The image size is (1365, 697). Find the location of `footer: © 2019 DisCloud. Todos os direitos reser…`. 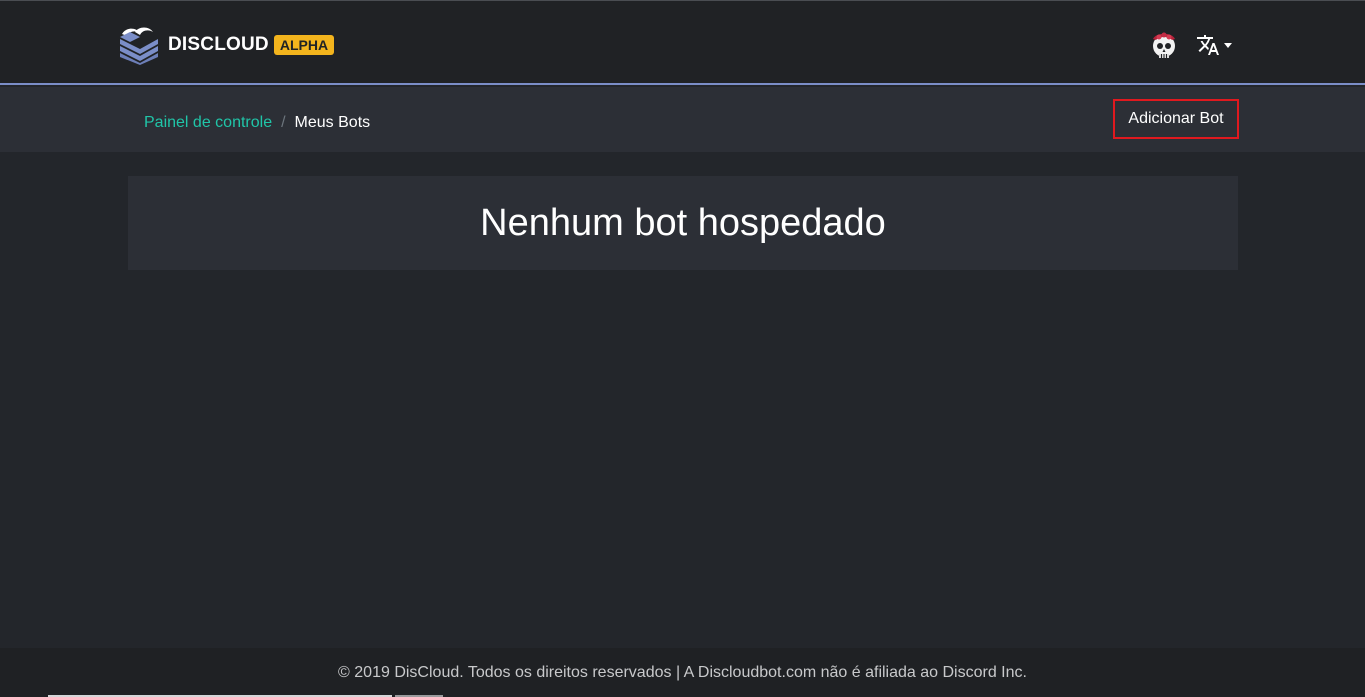

footer: © 2019 DisCloud. Todos os direitos reser… is located at coordinates (682, 672).